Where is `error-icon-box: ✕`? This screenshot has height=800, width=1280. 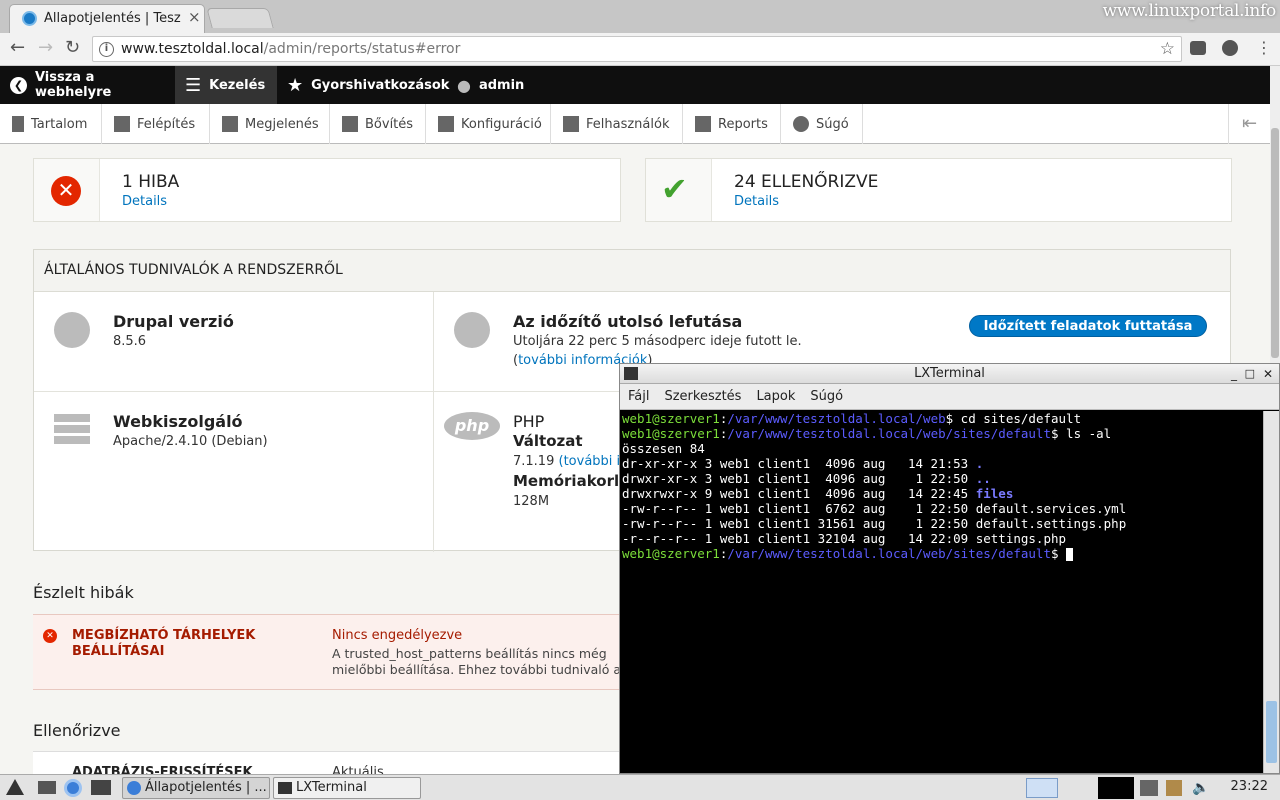 error-icon-box: ✕ is located at coordinates (67, 190).